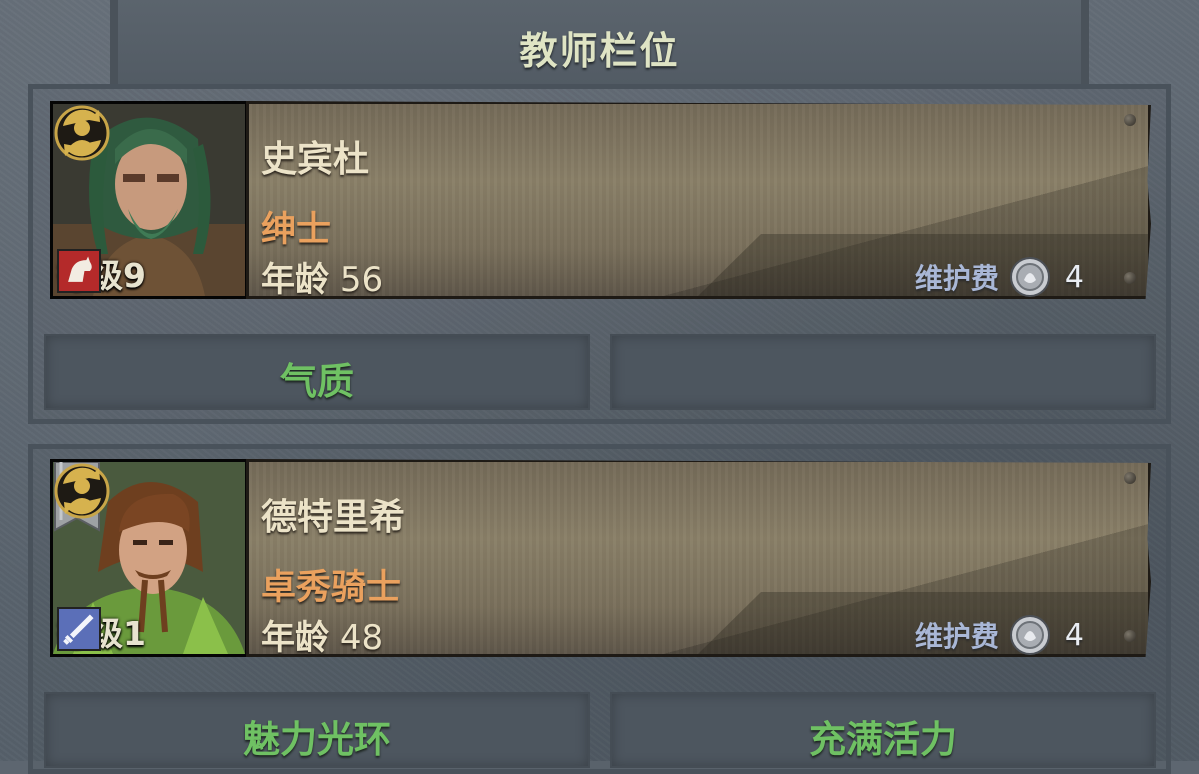  What do you see at coordinates (883, 739) in the screenshot?
I see `trait-label: 充满活力` at bounding box center [883, 739].